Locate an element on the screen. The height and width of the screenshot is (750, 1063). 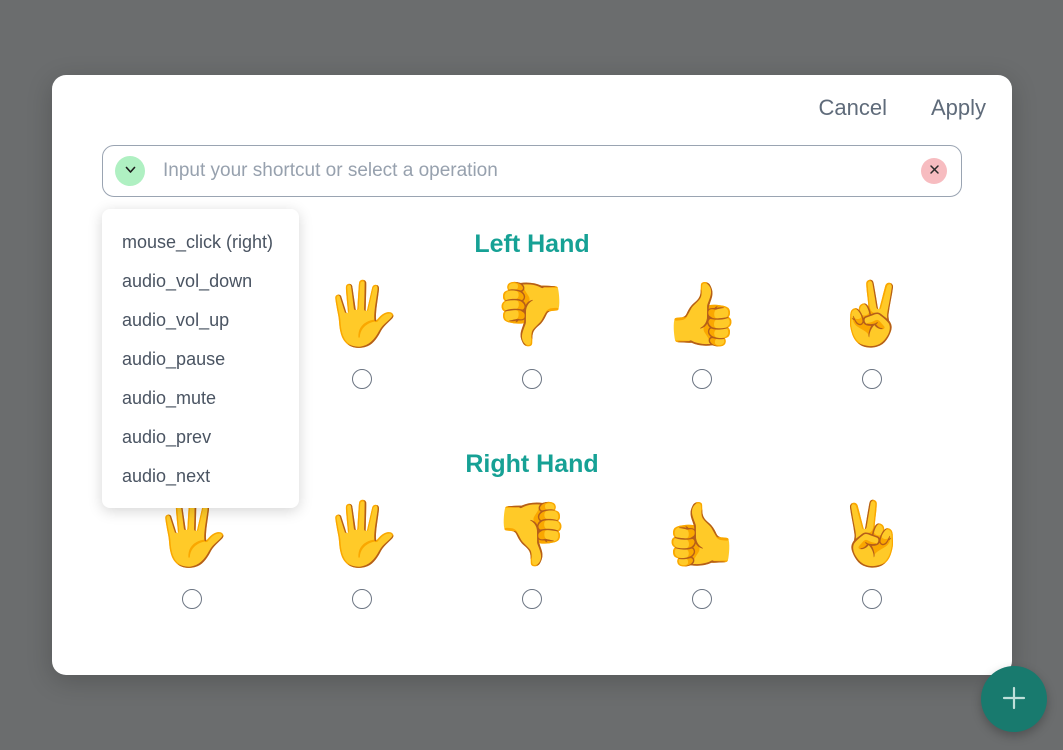
dropdown-option: audio_next is located at coordinates (200, 476).